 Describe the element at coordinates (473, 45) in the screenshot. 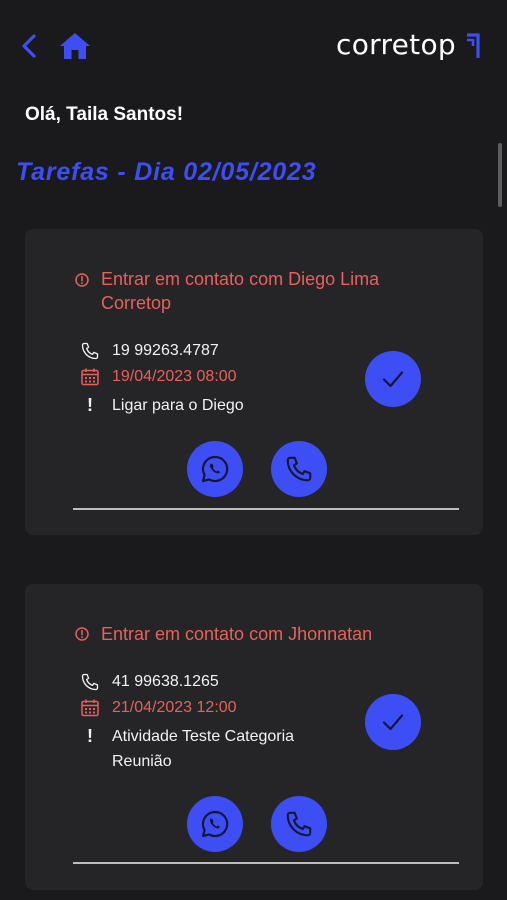

I see `corretop-arrow-mark` at that location.